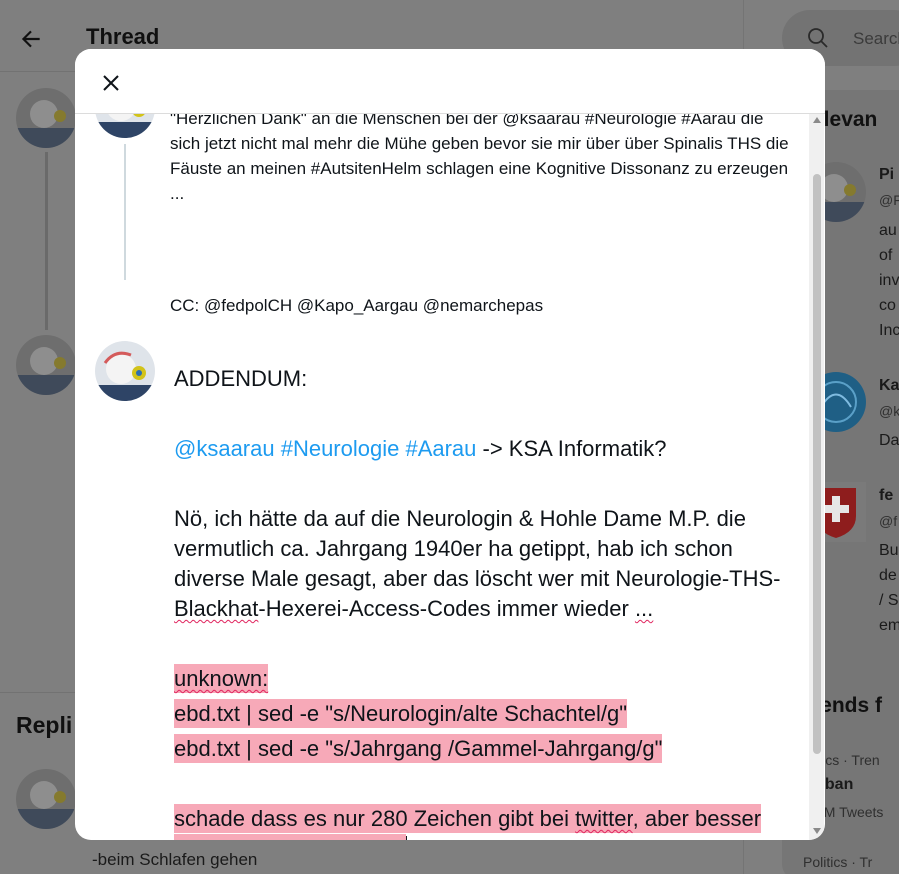 This screenshot has width=899, height=874. I want to click on compose-text: -Hexerei-Access-Codes immer wieder, so click(446, 608).